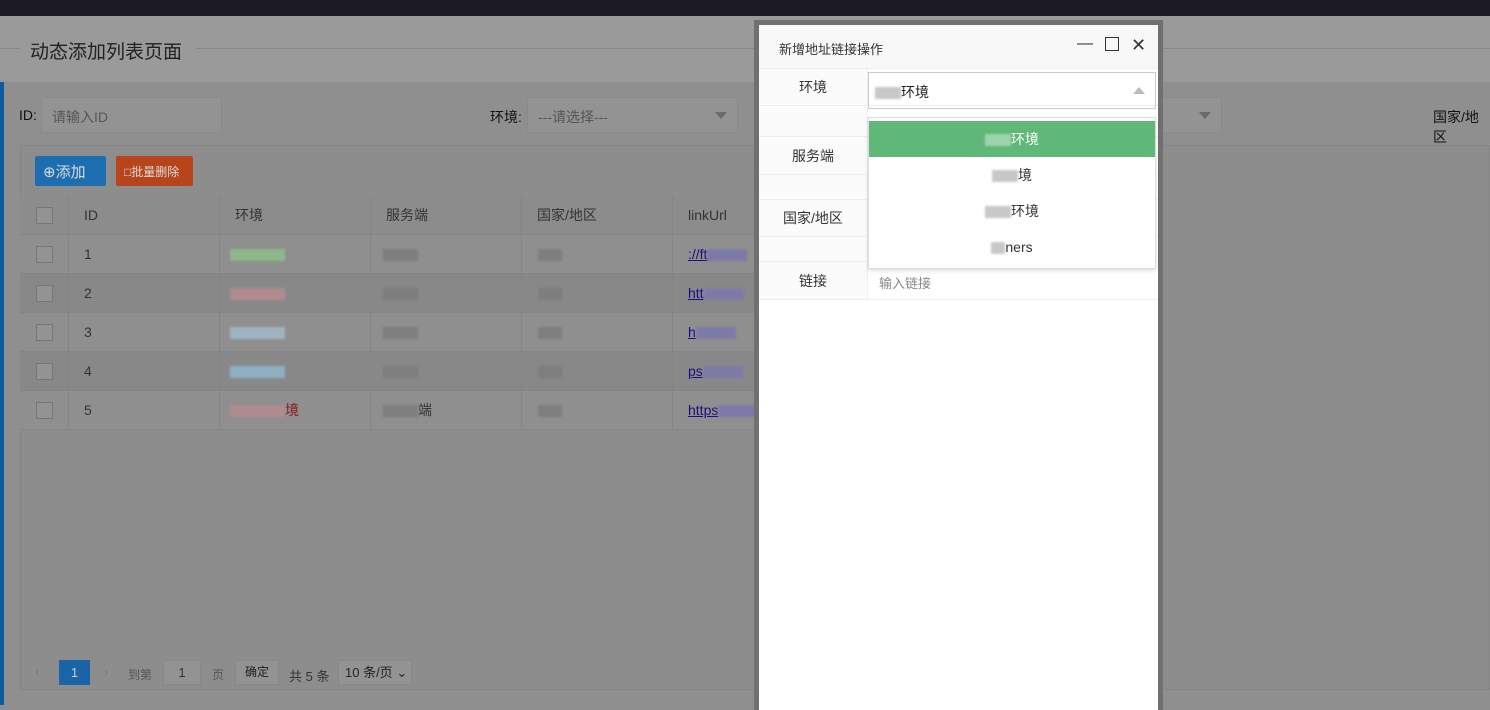  What do you see at coordinates (813, 280) in the screenshot?
I see `link-field-label: 链接` at bounding box center [813, 280].